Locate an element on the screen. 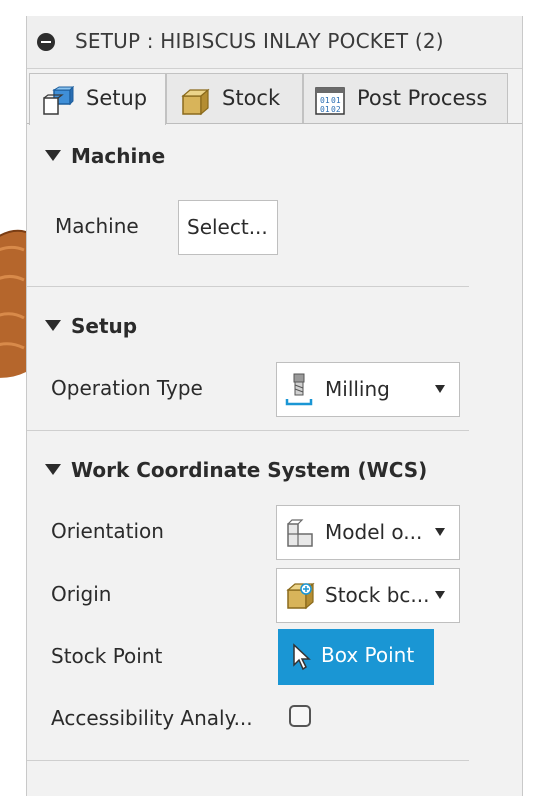  tab-post-process-label: Post Process is located at coordinates (422, 98).